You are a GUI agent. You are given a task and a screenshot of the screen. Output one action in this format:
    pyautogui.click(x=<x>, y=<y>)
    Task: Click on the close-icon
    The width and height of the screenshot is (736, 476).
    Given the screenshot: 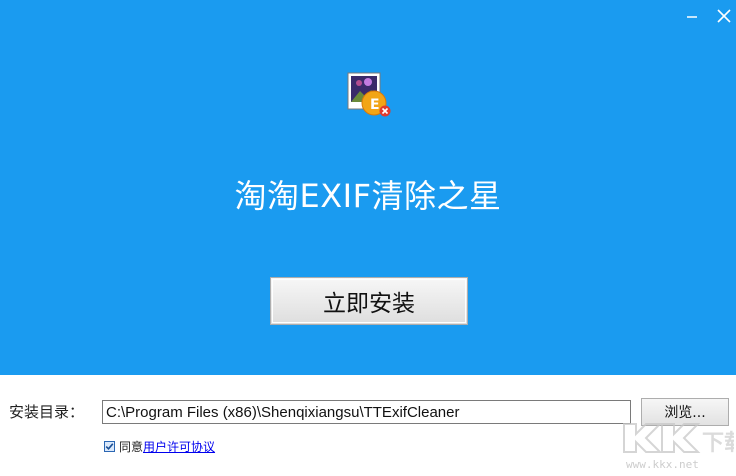 What is the action you would take?
    pyautogui.click(x=724, y=16)
    